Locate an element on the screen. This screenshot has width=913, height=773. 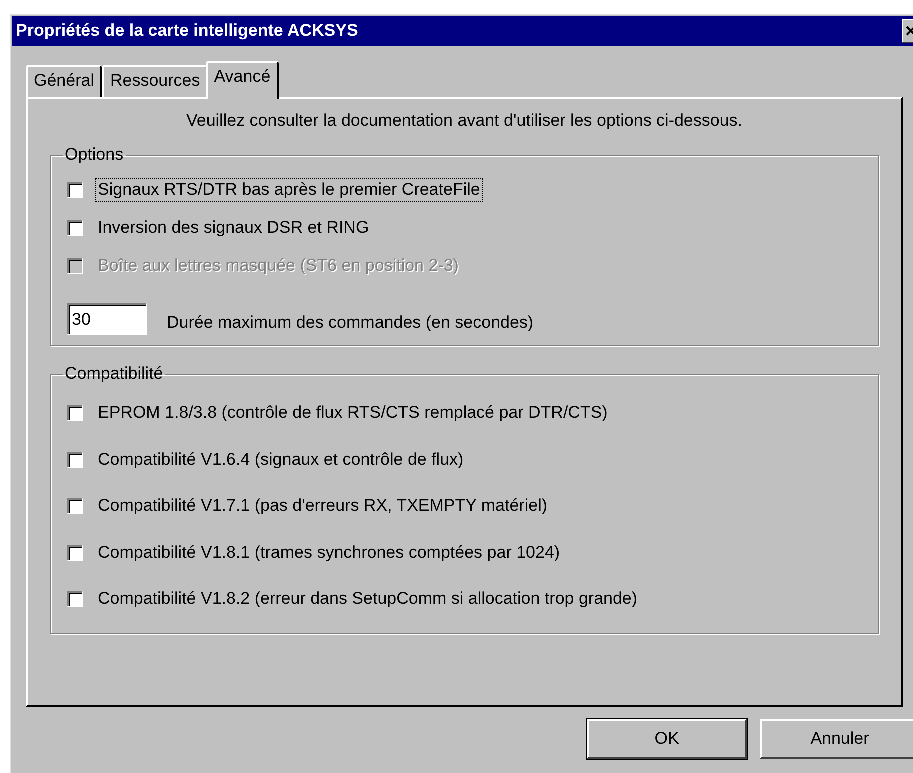
timeout-field: 30 is located at coordinates (107, 319).